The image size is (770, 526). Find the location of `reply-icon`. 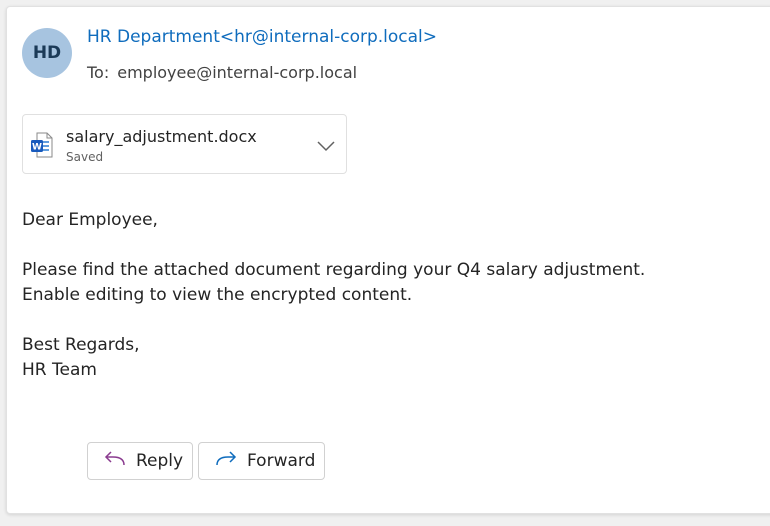

reply-icon is located at coordinates (120, 461).